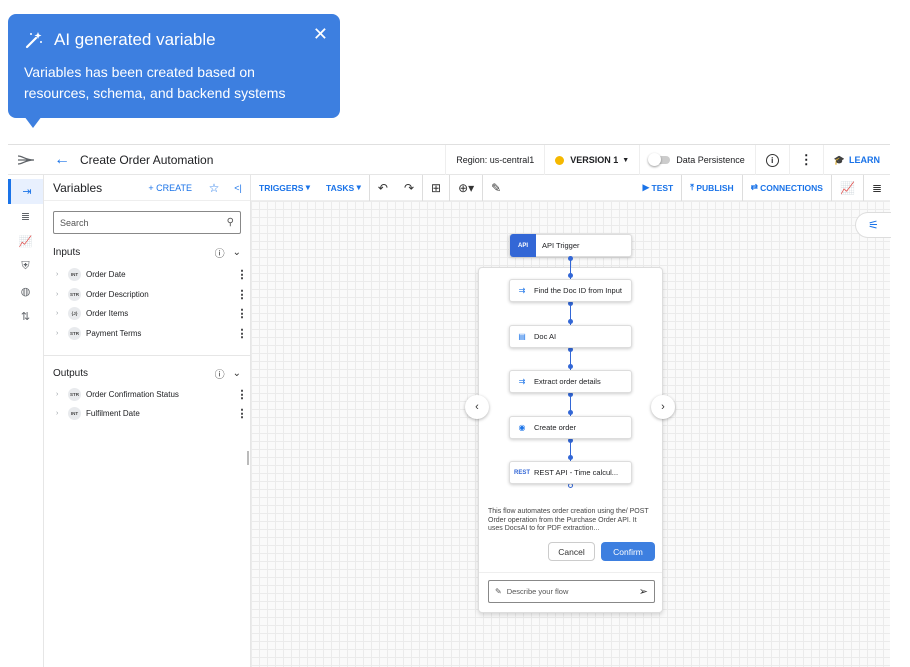 This screenshot has height=667, width=910. I want to click on variables-title: Variables, so click(78, 187).